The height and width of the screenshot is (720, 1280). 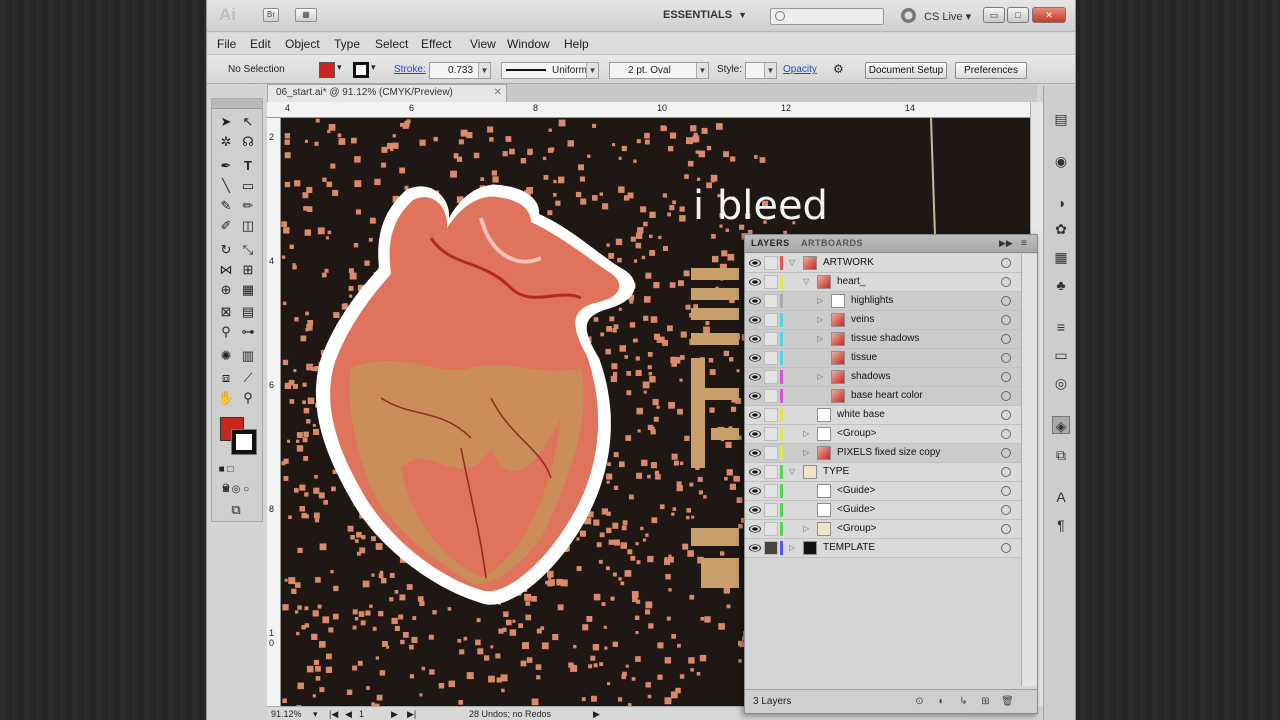 What do you see at coordinates (226, 398) in the screenshot?
I see `hand-tool-icon: ✋` at bounding box center [226, 398].